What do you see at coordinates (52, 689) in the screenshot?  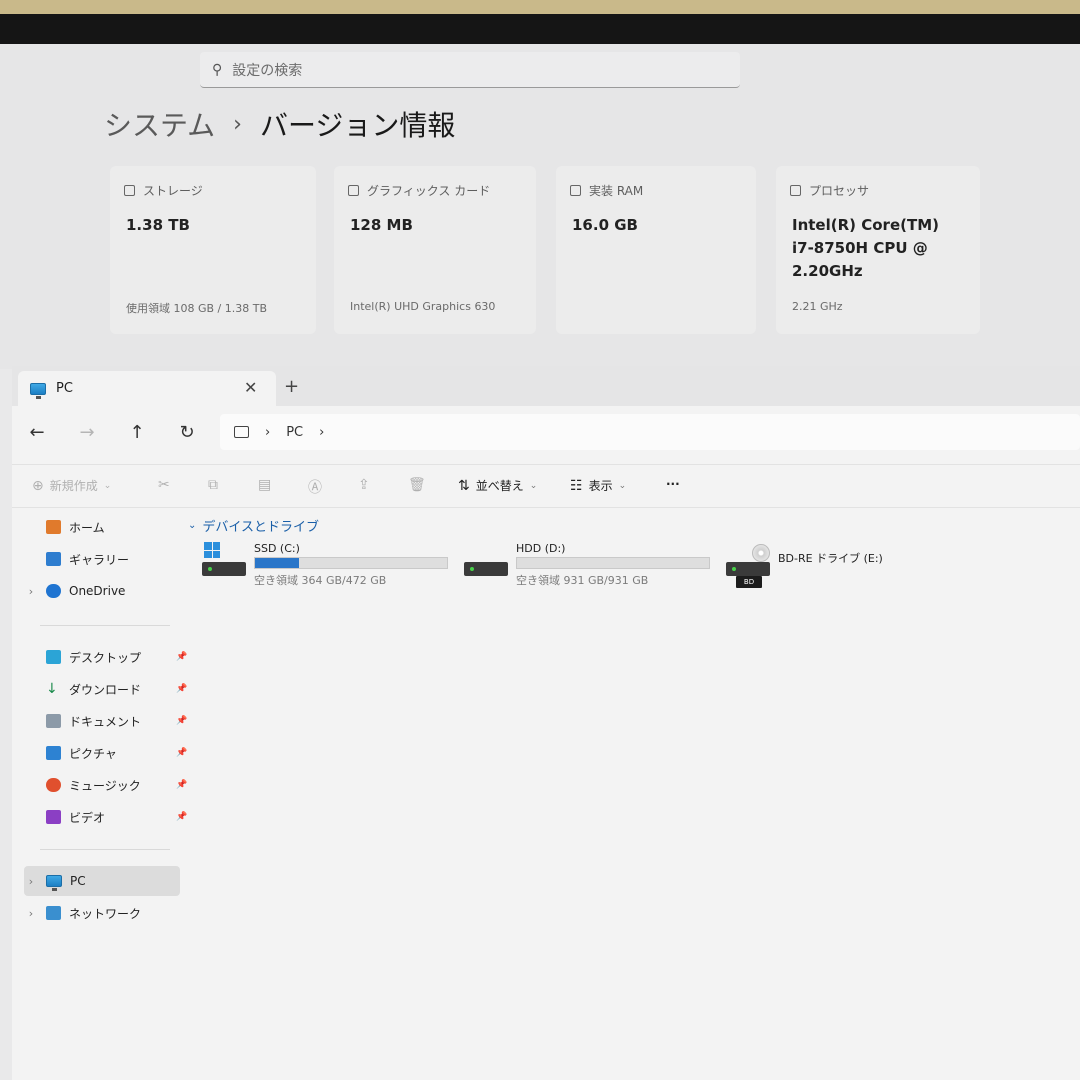 I see `download-icon: ↓` at bounding box center [52, 689].